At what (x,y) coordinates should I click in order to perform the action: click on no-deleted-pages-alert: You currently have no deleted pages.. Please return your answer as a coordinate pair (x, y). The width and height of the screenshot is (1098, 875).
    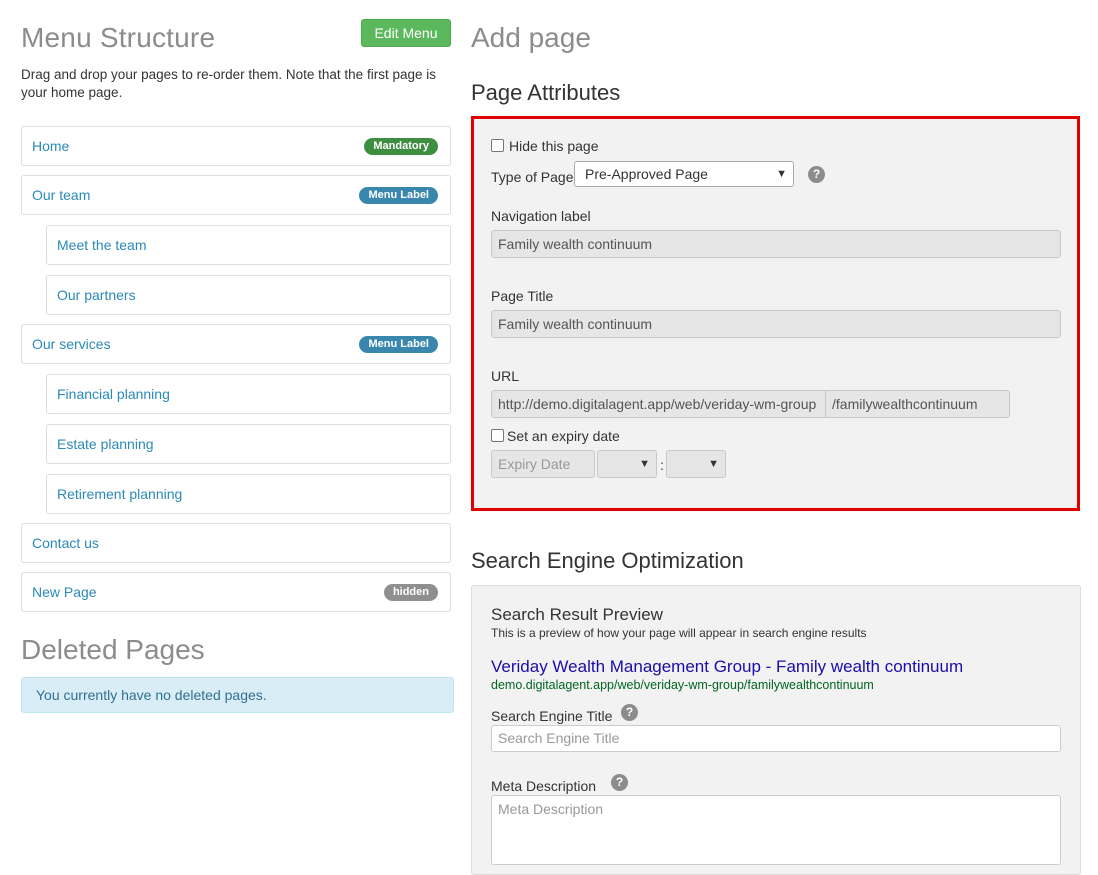
    Looking at the image, I should click on (237, 695).